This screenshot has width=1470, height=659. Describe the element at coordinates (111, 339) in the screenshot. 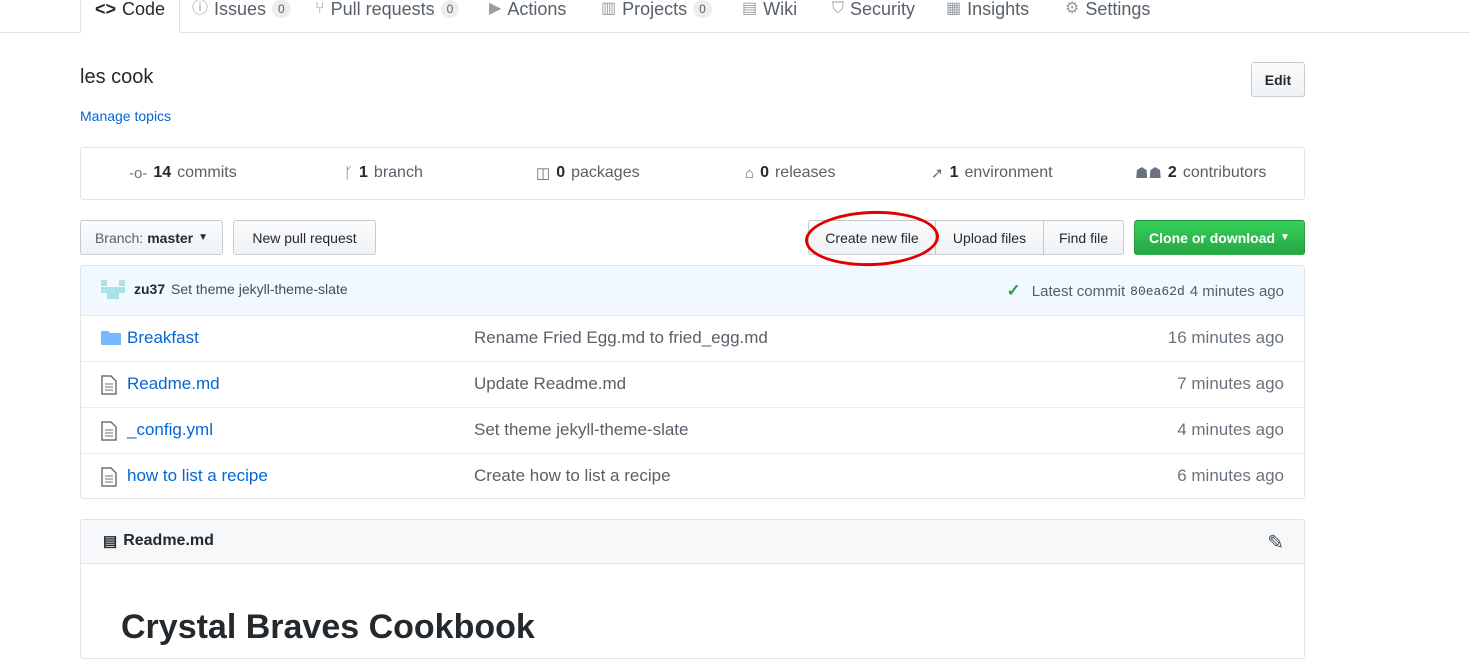

I see `folder-icon` at that location.